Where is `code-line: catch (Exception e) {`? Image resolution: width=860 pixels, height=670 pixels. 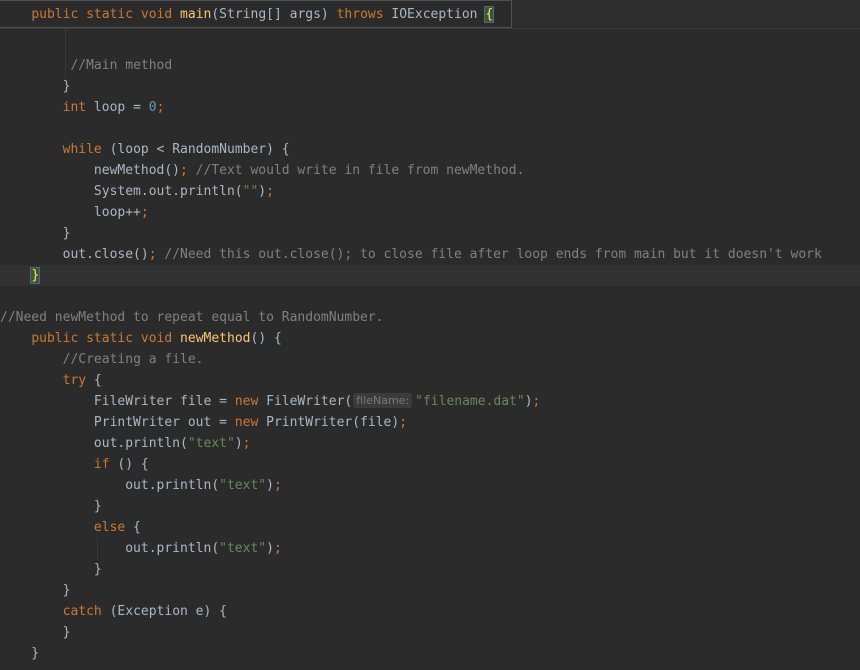 code-line: catch (Exception e) { is located at coordinates (430, 611).